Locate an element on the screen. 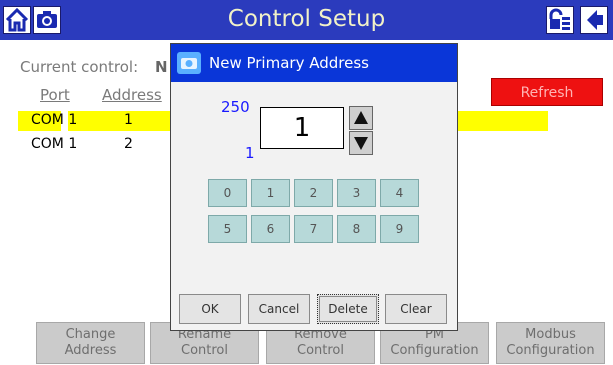 This screenshot has width=613, height=365. keypad-key-7: 7 is located at coordinates (313, 229).